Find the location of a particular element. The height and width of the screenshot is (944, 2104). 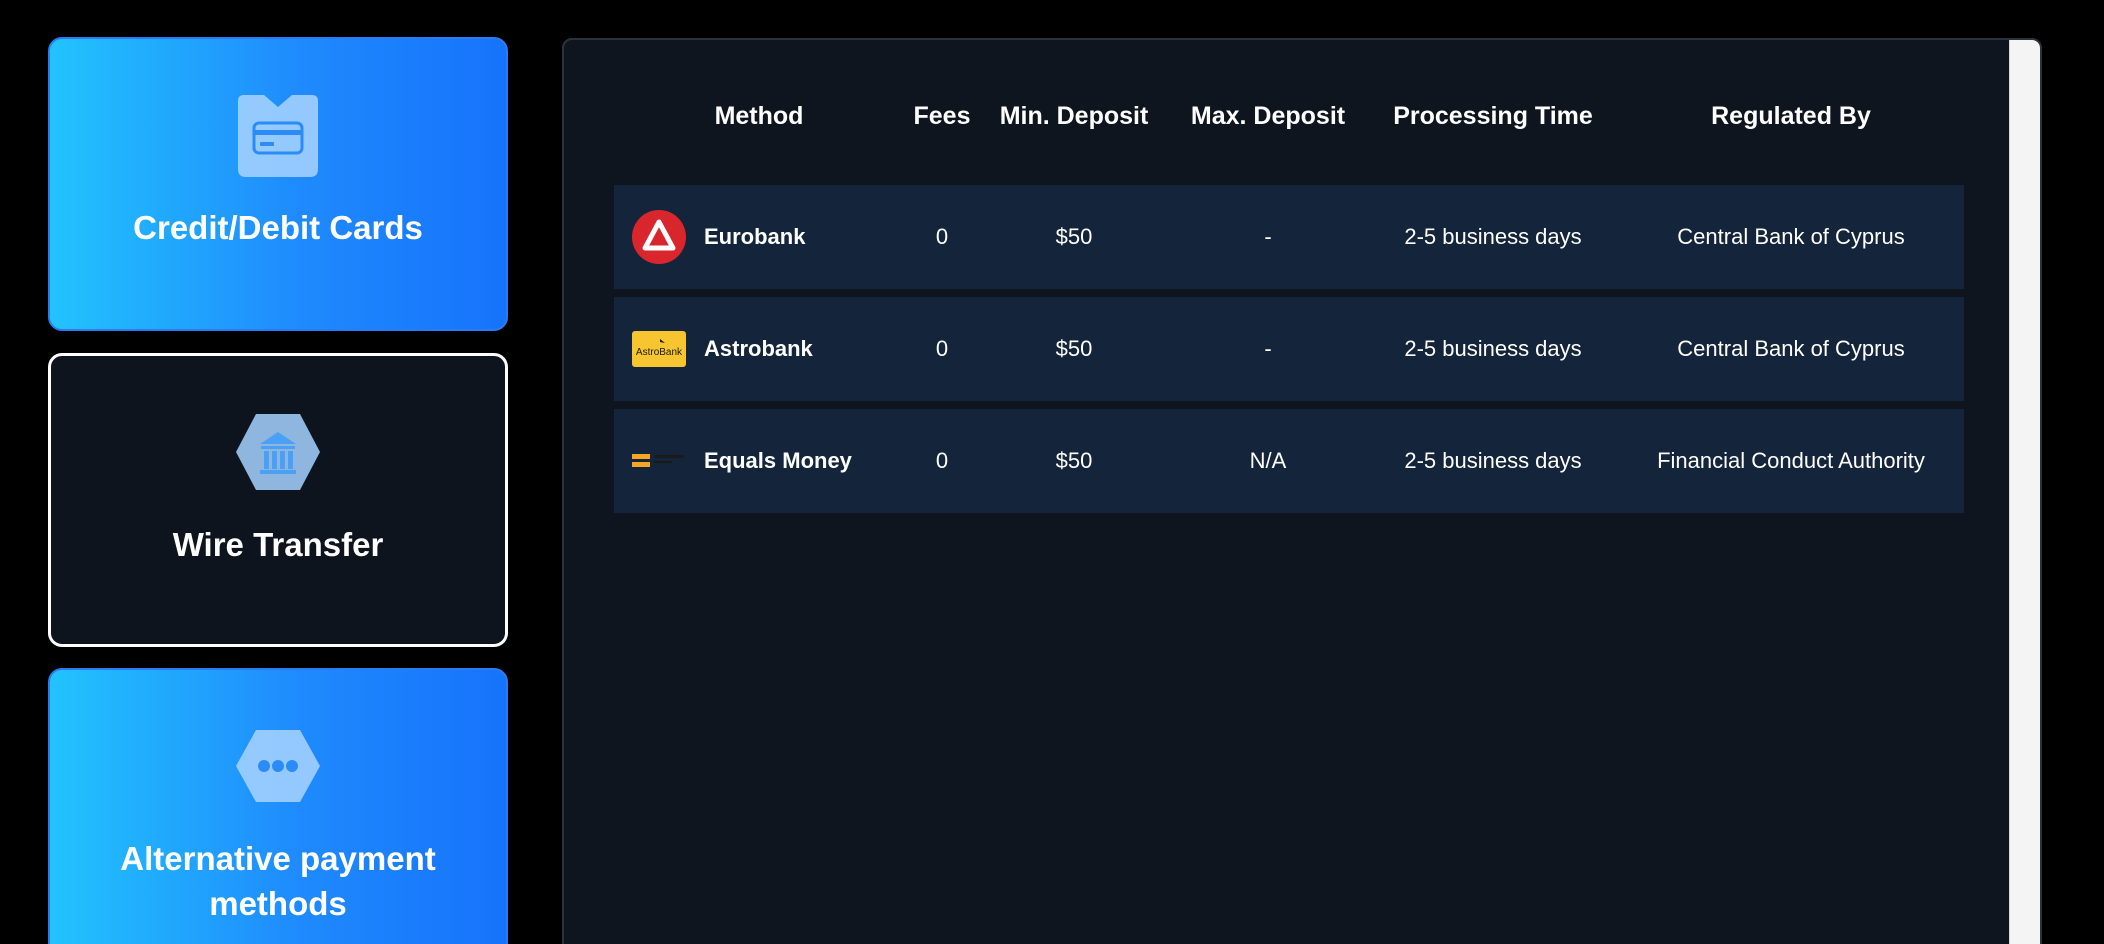

astrobank-logo-text: AstroBank is located at coordinates (659, 352).